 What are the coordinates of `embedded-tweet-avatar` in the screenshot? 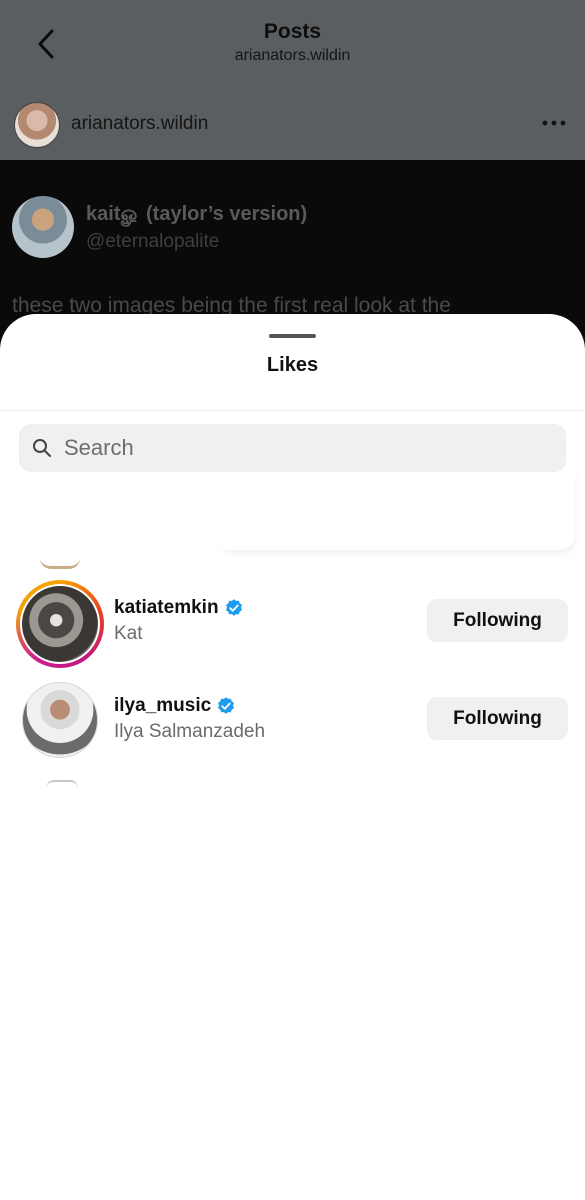 It's located at (43, 227).